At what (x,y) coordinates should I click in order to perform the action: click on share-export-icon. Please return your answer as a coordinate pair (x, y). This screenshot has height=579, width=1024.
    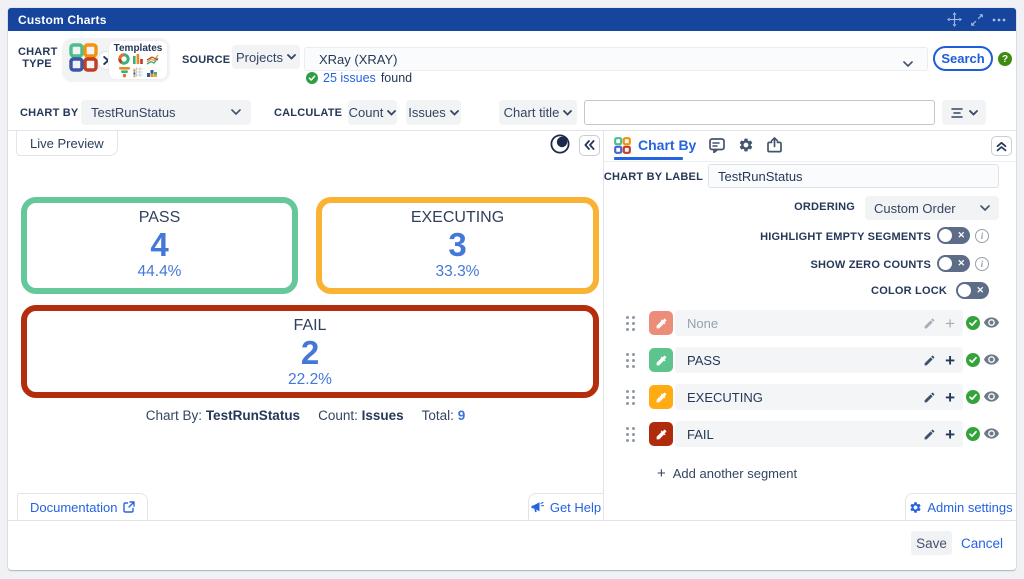
    Looking at the image, I should click on (775, 145).